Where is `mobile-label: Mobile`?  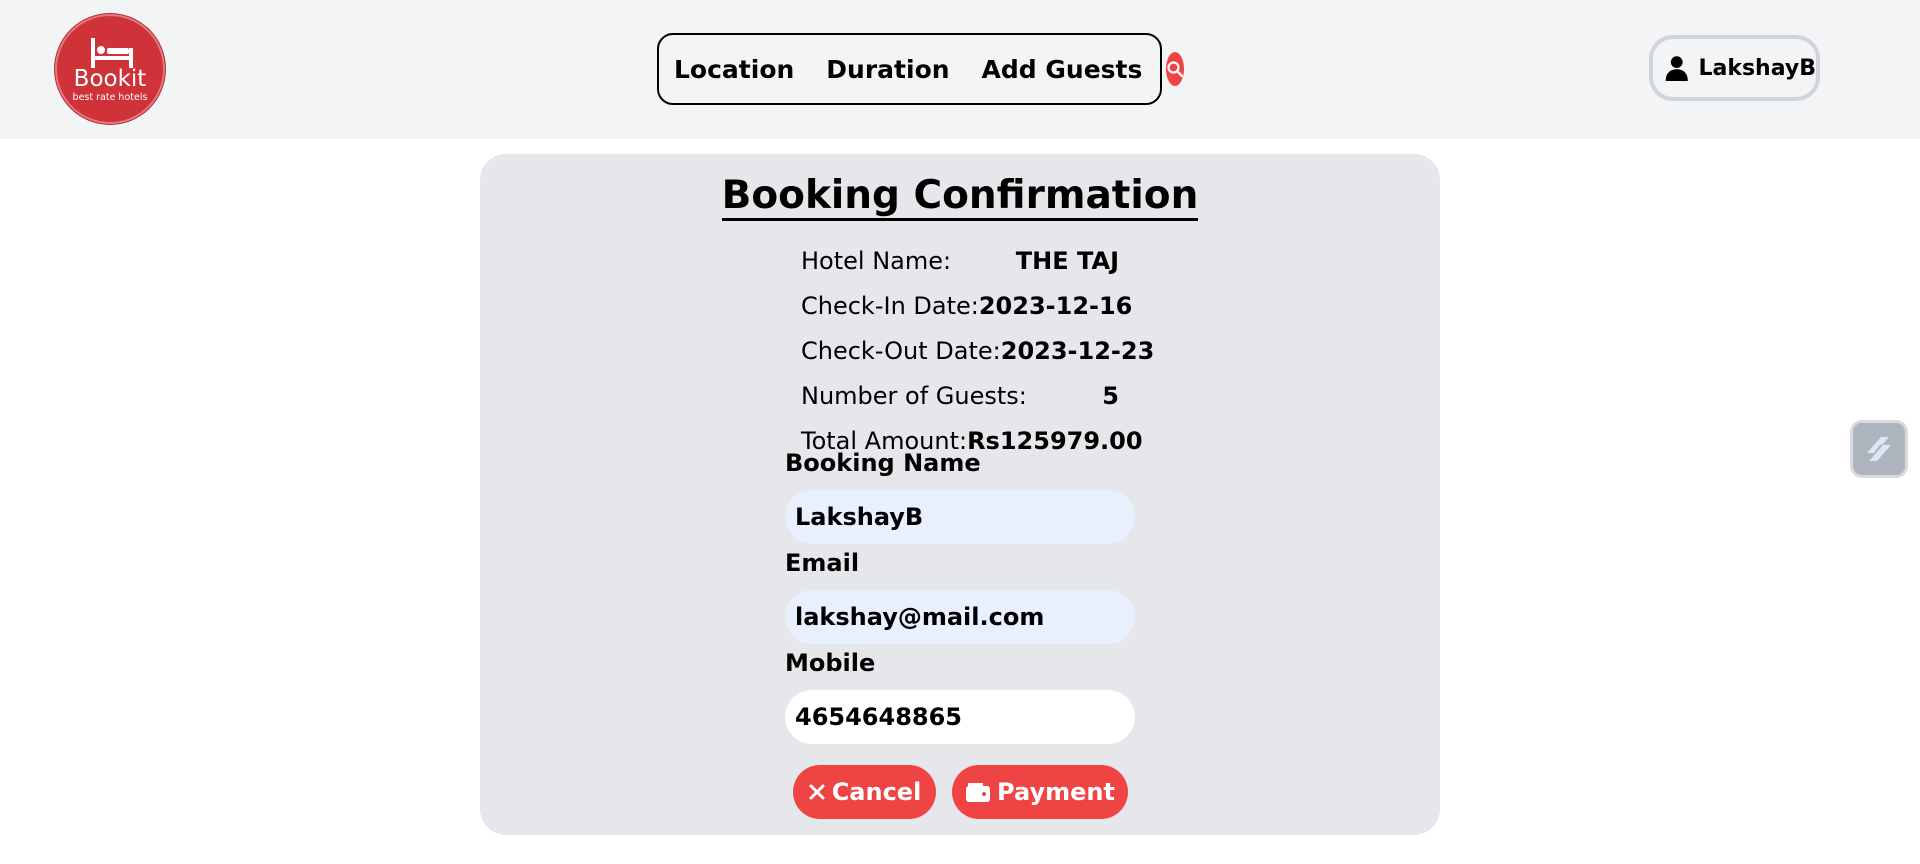
mobile-label: Mobile is located at coordinates (830, 663).